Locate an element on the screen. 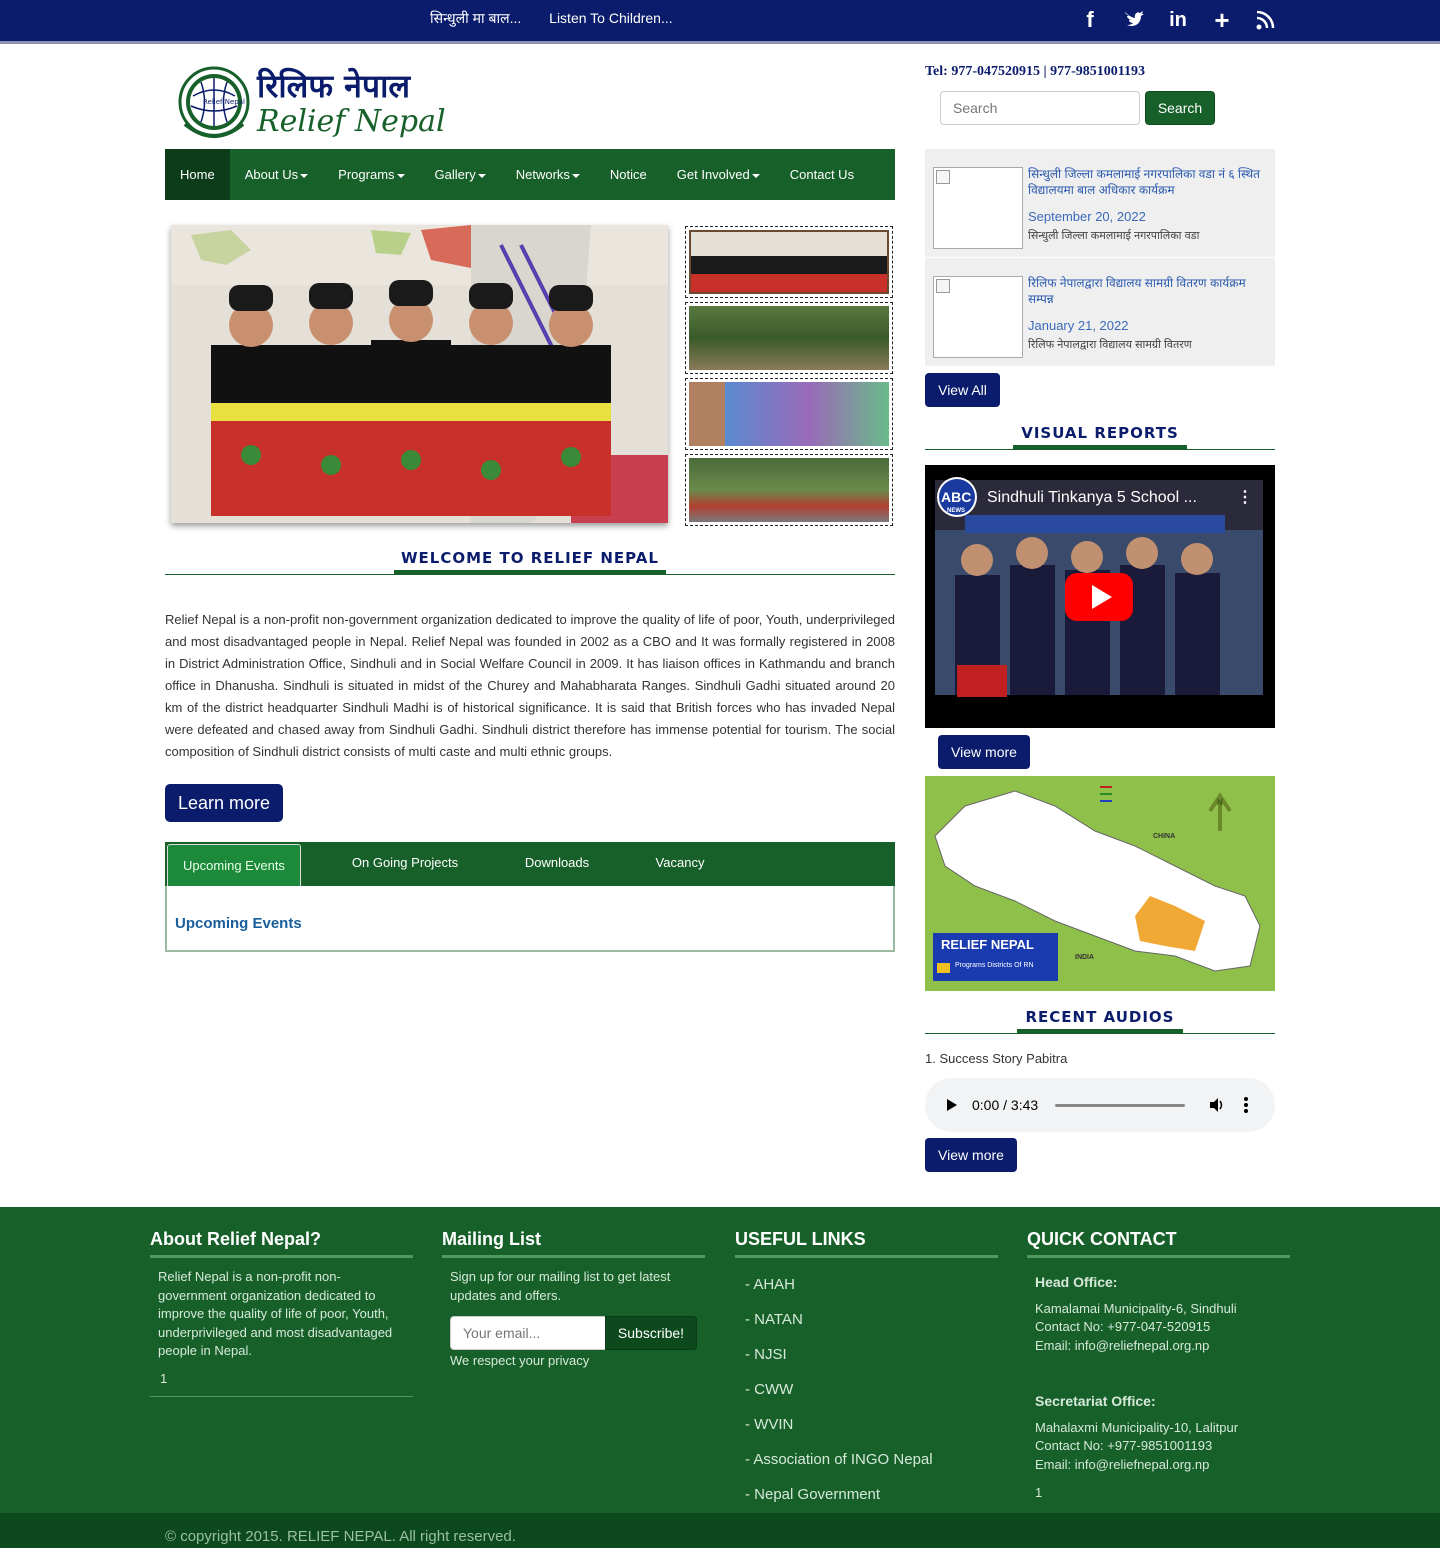 The width and height of the screenshot is (1440, 1548). nav-item-contact: Contact Us is located at coordinates (822, 174).